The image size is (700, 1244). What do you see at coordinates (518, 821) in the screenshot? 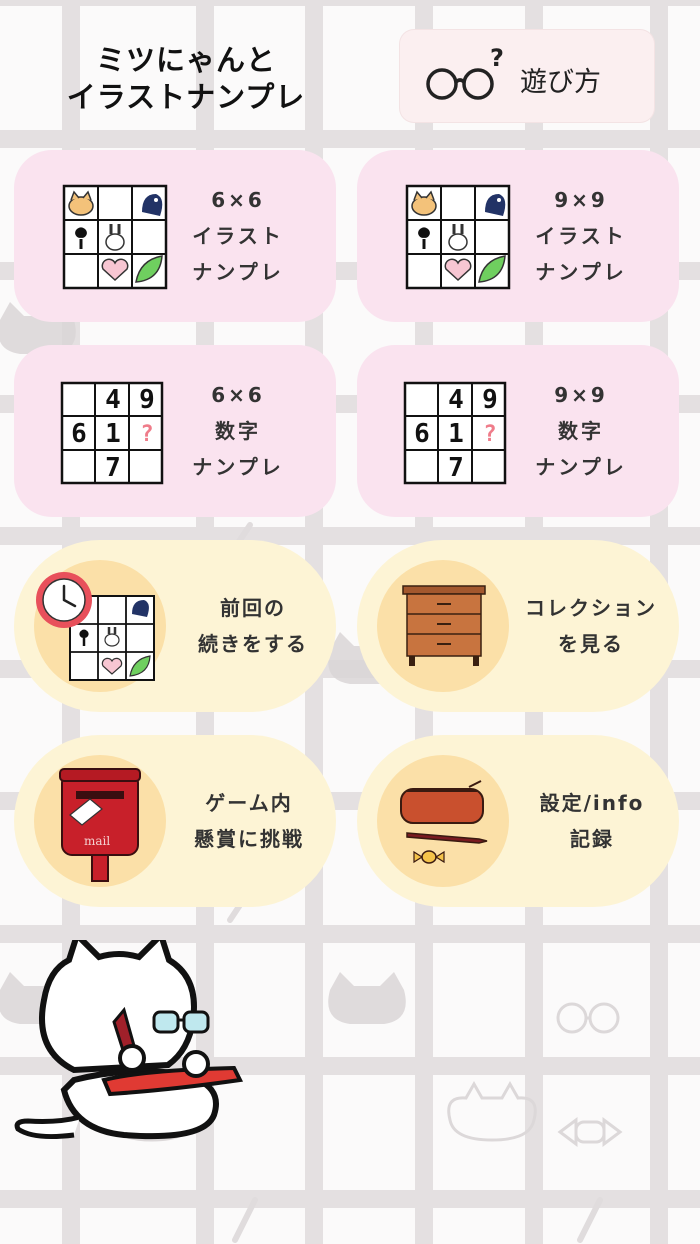
I see `settings-button: 設定/info 記録` at bounding box center [518, 821].